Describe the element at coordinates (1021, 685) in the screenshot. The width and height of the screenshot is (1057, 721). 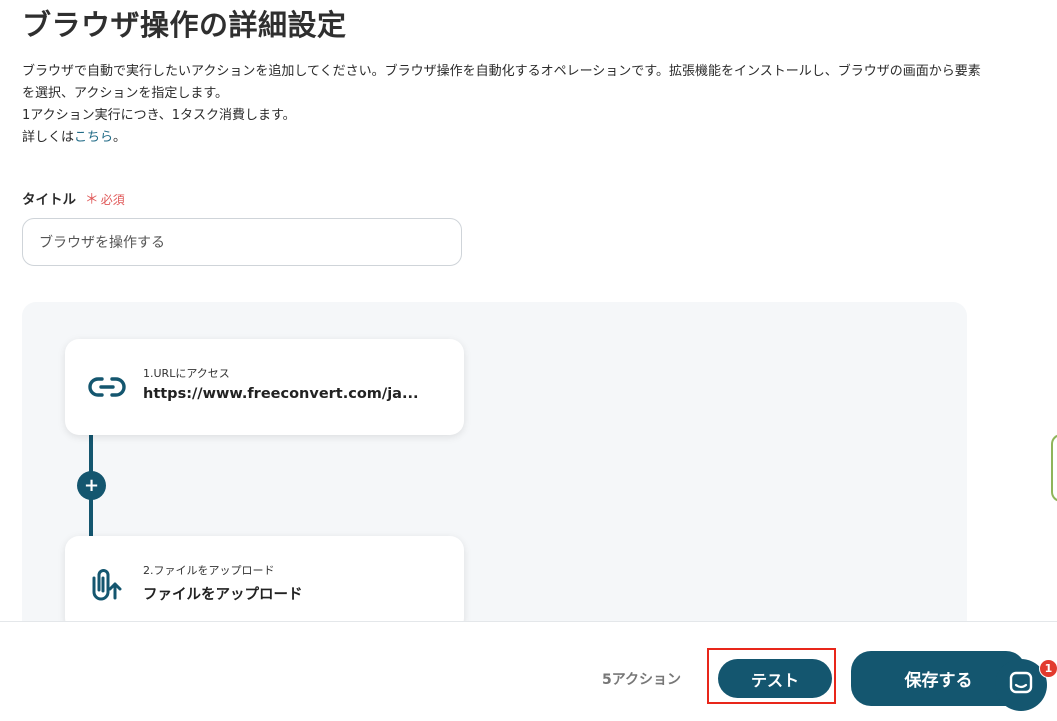
I see `chat-icon` at that location.